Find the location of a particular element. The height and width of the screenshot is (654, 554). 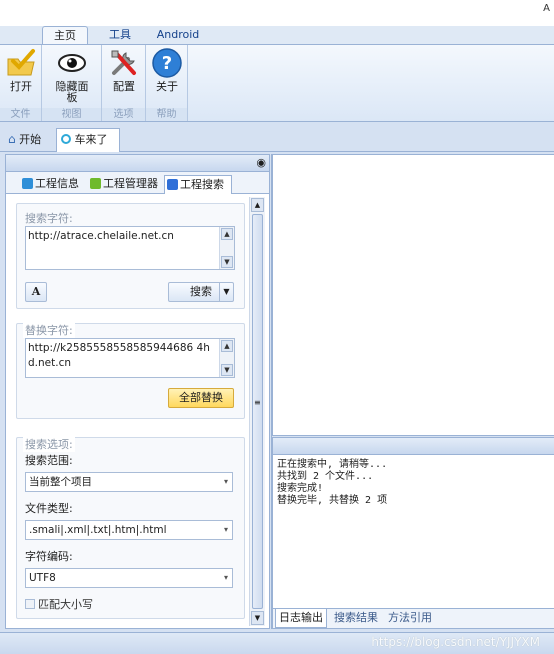

status-bar: https://blog.csdn.net/YJJYXM is located at coordinates (277, 643).